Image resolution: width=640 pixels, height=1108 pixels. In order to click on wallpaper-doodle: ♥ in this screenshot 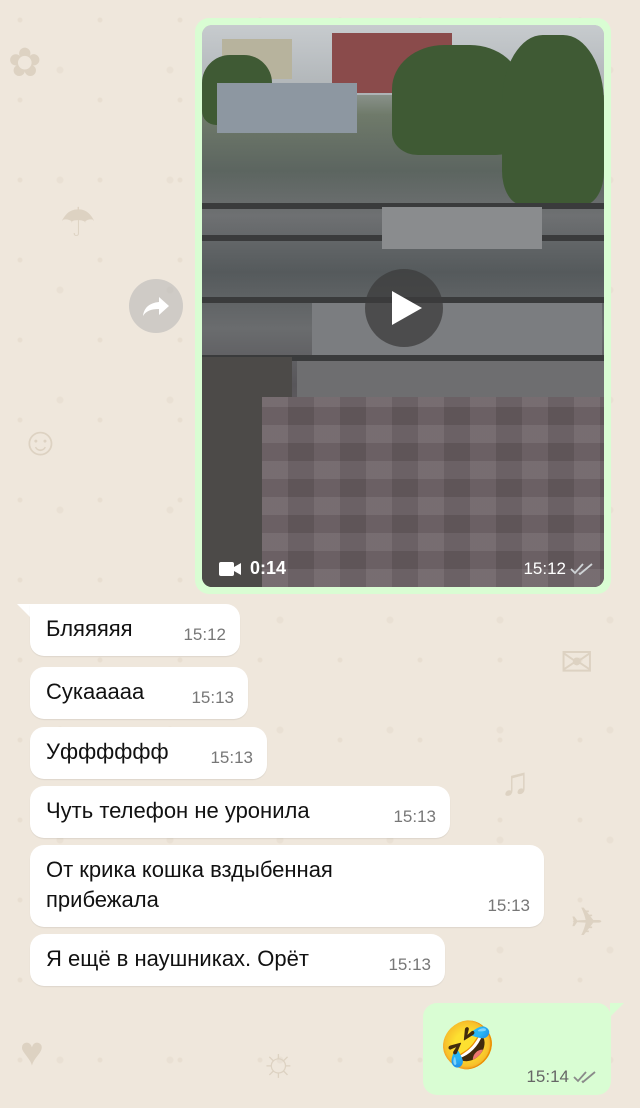, I will do `click(32, 1052)`.